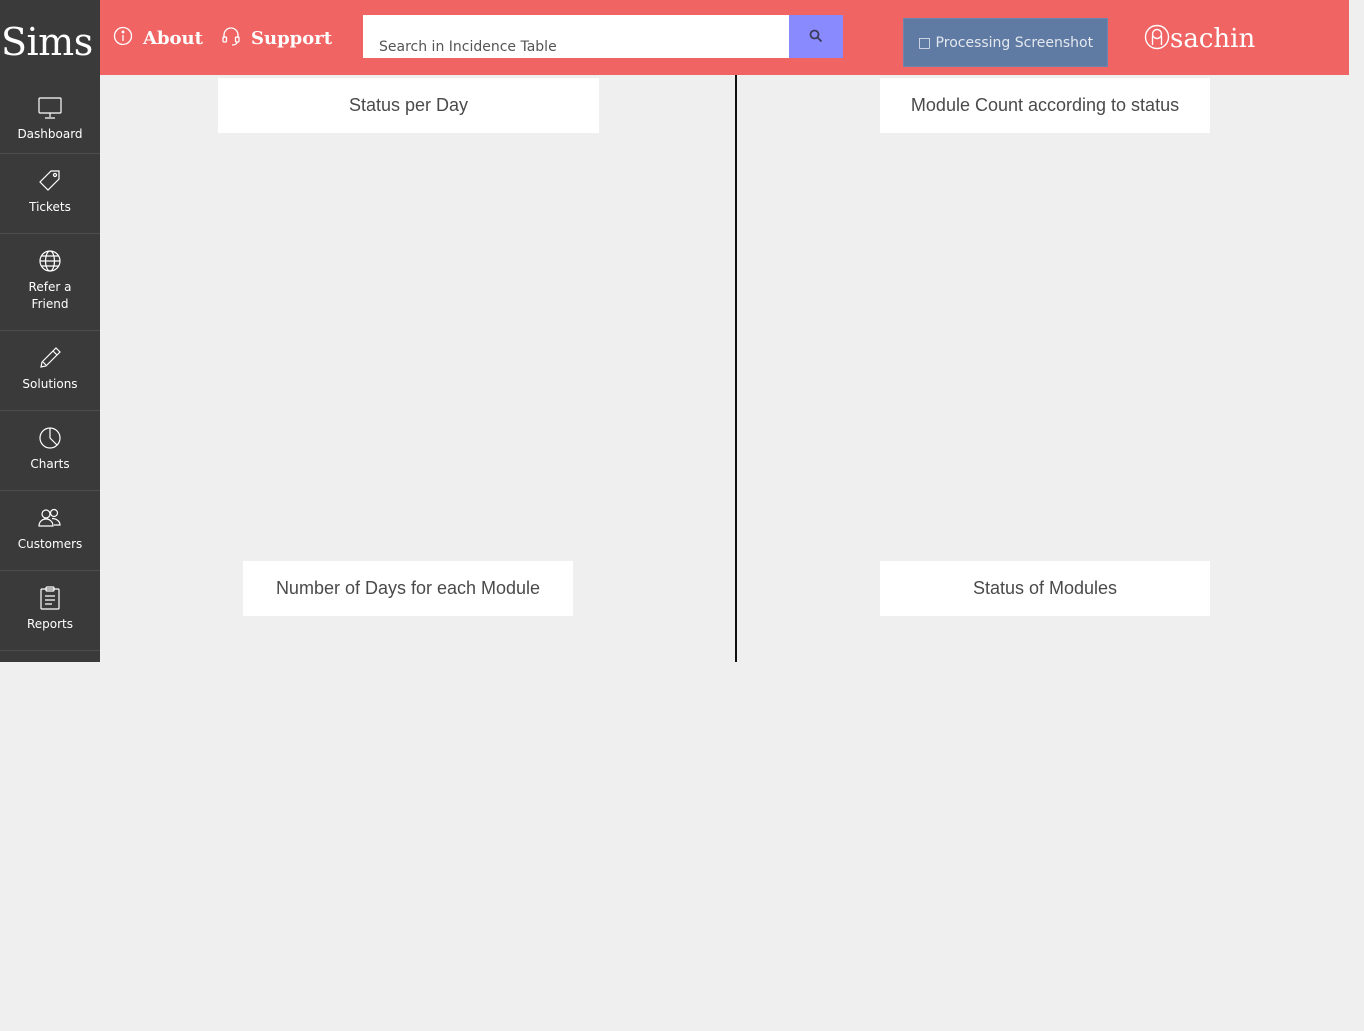 Image resolution: width=1364 pixels, height=1031 pixels. I want to click on sidebar-item-label: Tickets, so click(50, 207).